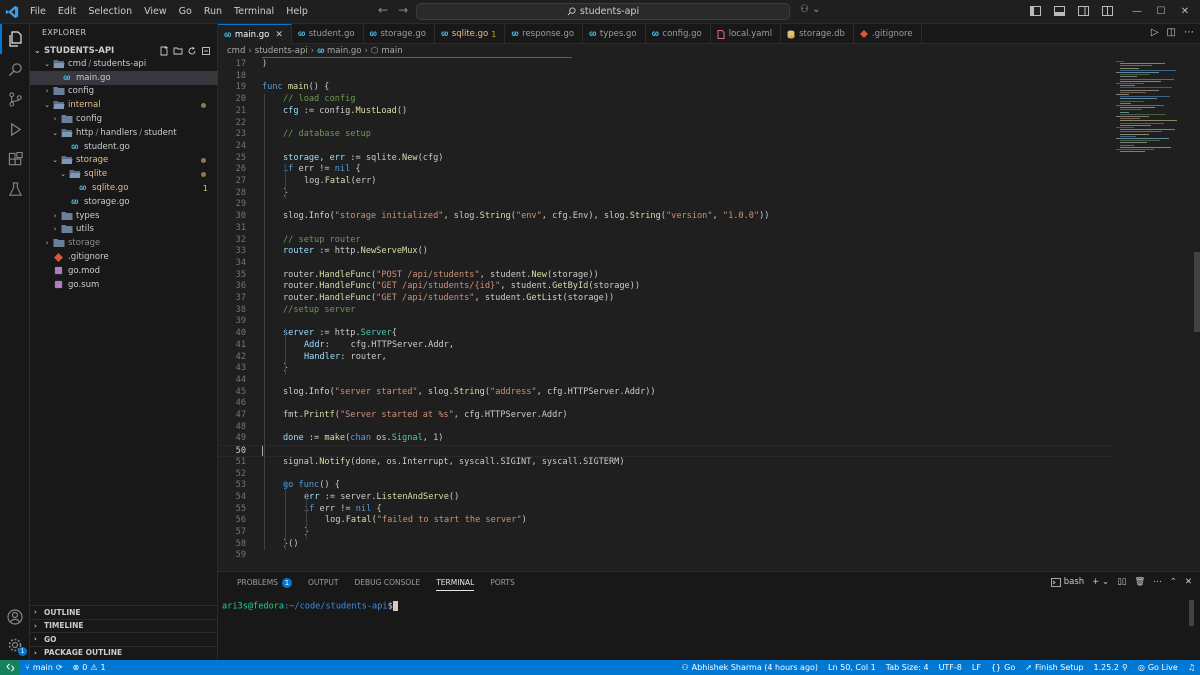 This screenshot has height=675, width=1200. I want to click on minimize-icon: —, so click(1137, 11).